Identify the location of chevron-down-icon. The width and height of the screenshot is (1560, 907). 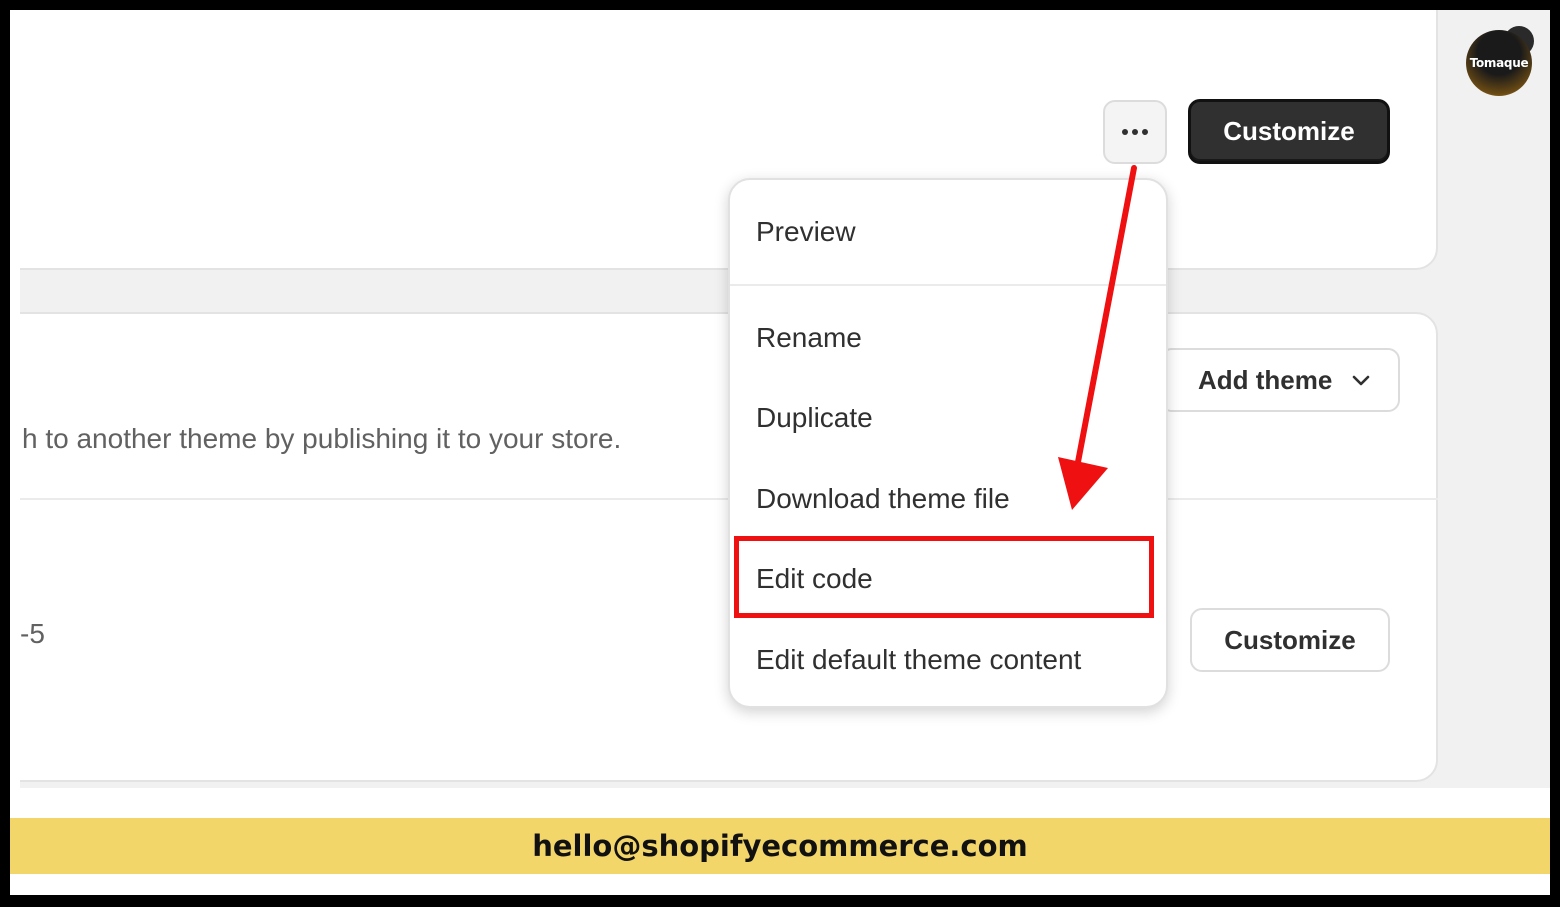
(1361, 380).